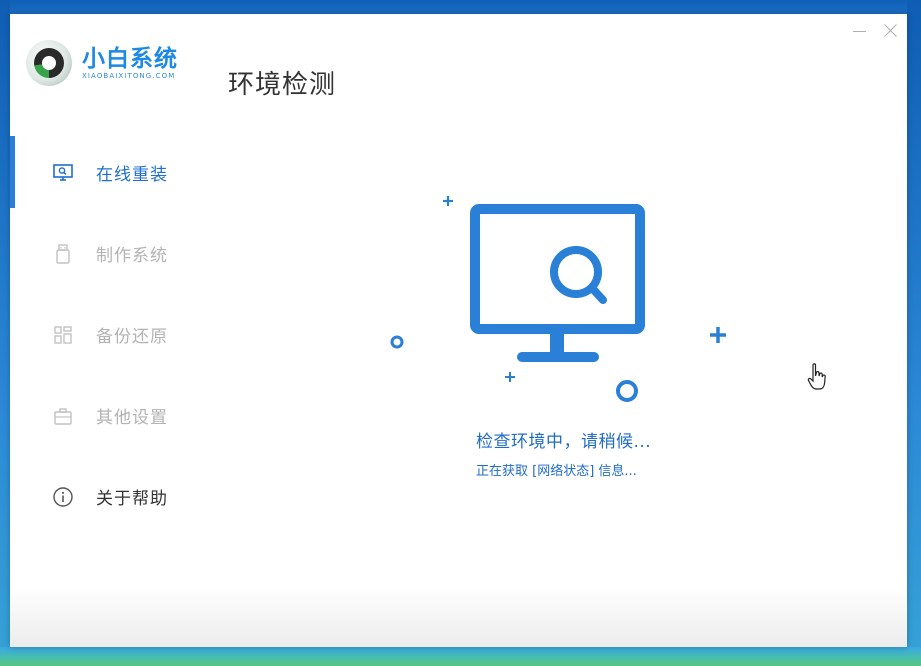 Image resolution: width=921 pixels, height=666 pixels. I want to click on window-controls, so click(875, 31).